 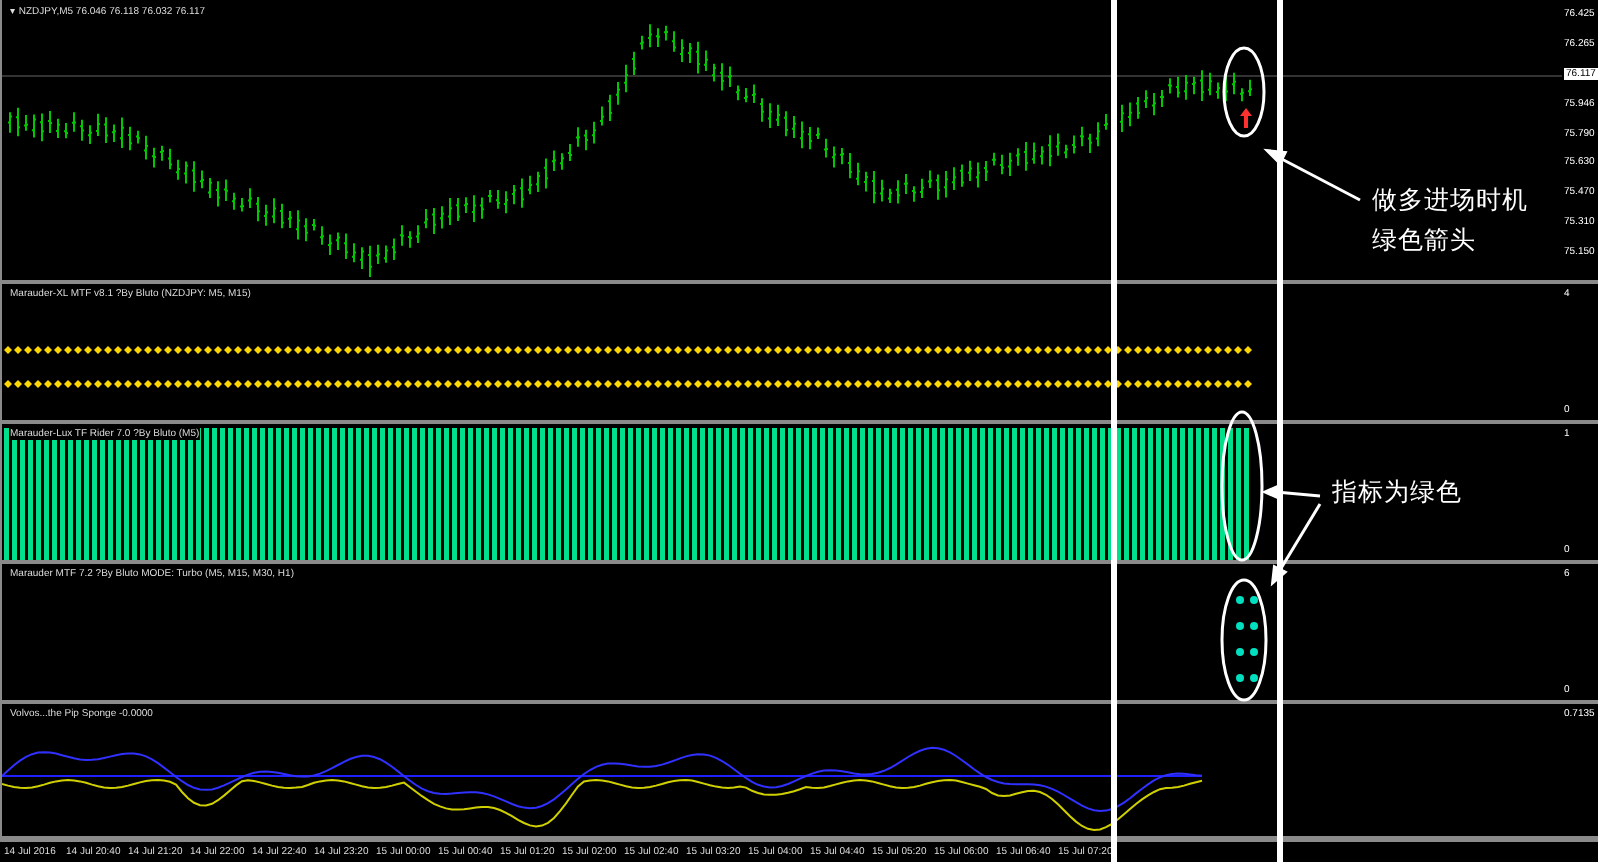 I want to click on up-arrow-icon, so click(x=1246, y=118).